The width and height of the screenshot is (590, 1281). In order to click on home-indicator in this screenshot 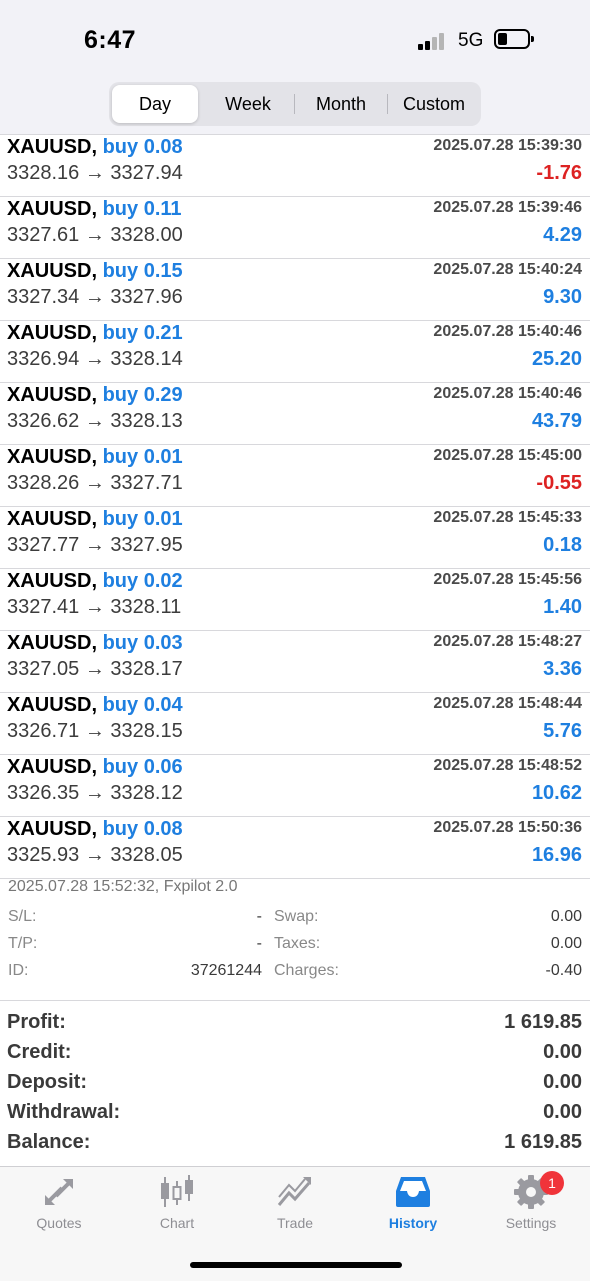, I will do `click(296, 1265)`.